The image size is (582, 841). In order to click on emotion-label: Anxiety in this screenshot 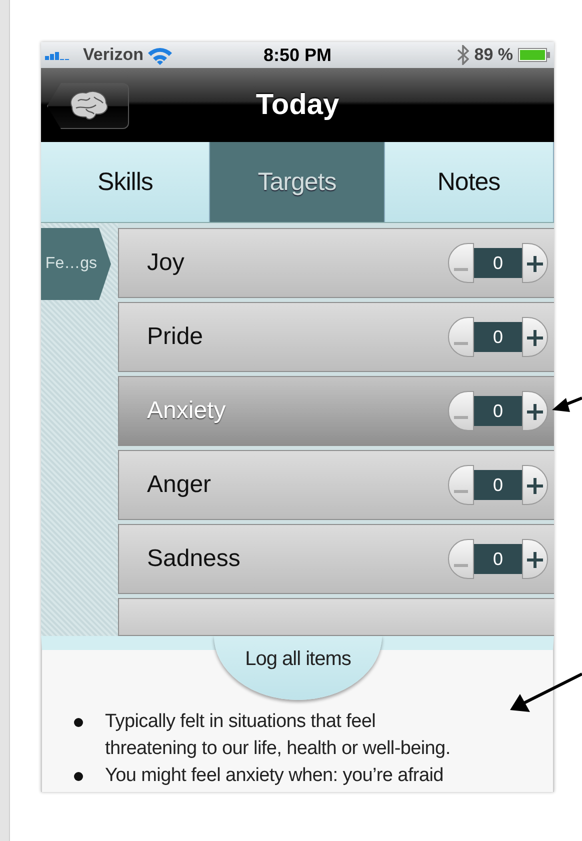, I will do `click(187, 411)`.